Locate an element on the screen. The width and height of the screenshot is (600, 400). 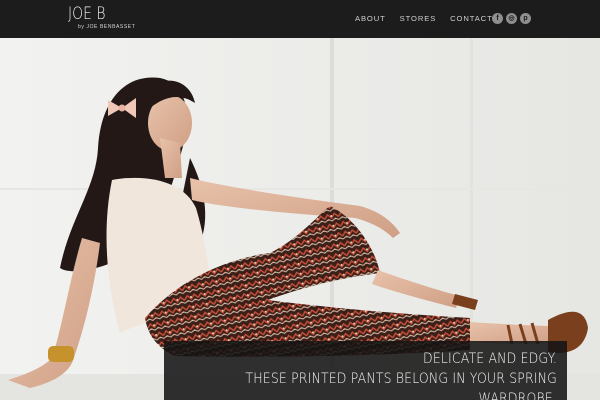
brand-logo: JOE B by JOE BENBASSET is located at coordinates (101, 17).